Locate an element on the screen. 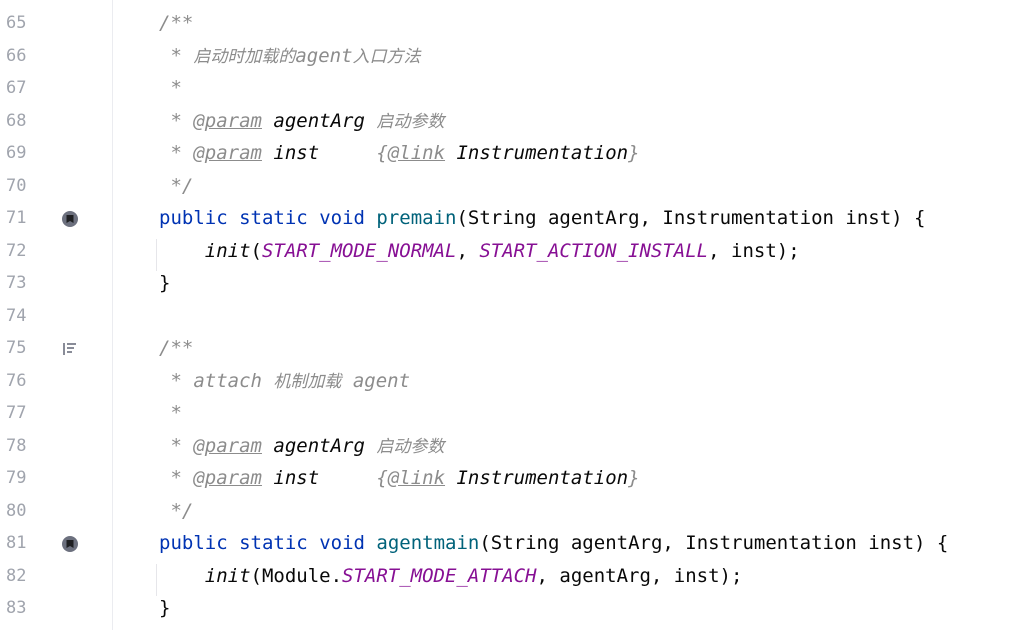 The height and width of the screenshot is (630, 1018). line-number: 65 is located at coordinates (17, 23).